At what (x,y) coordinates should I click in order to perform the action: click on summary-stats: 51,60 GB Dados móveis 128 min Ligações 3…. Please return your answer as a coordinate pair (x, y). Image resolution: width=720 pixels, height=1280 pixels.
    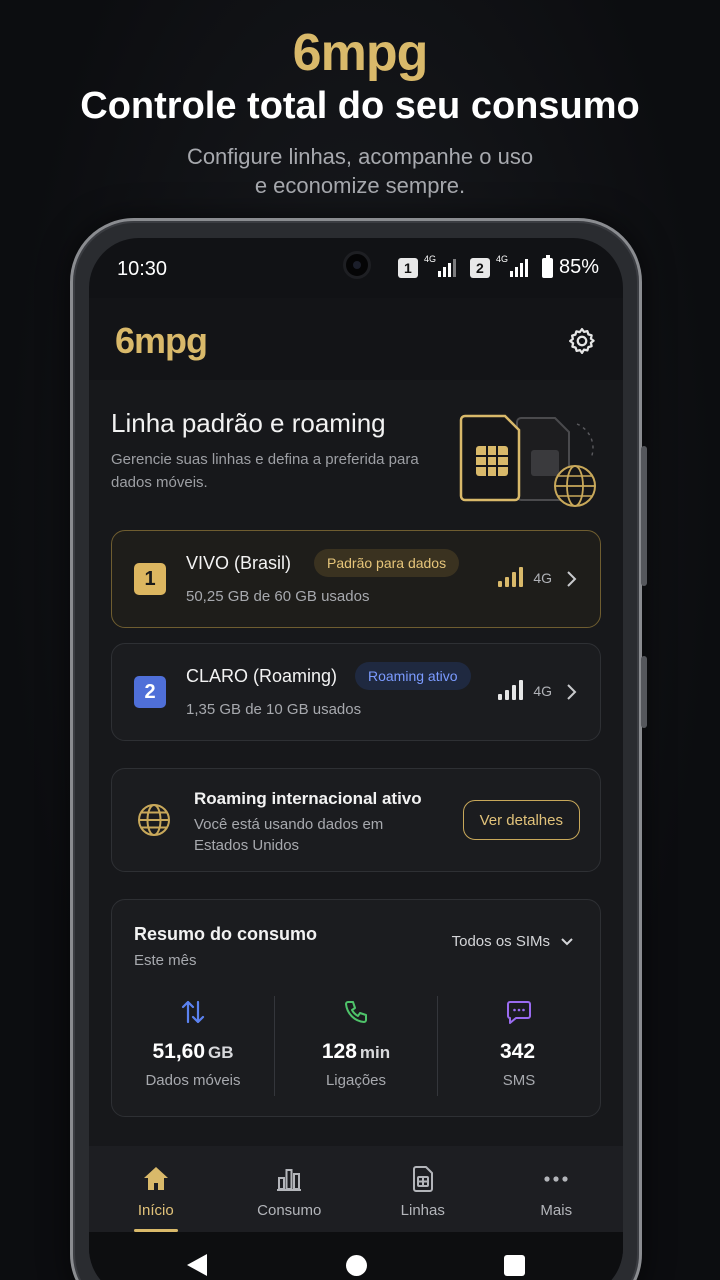
    Looking at the image, I should click on (356, 1046).